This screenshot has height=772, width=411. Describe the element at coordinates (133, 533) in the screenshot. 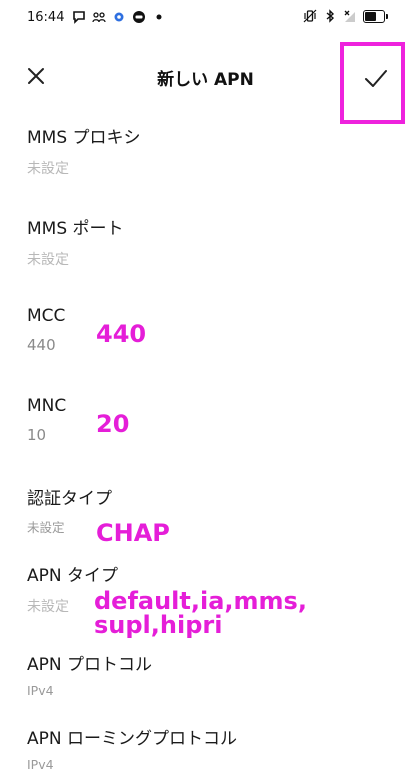

I see `annotation-auth: CHAP` at that location.